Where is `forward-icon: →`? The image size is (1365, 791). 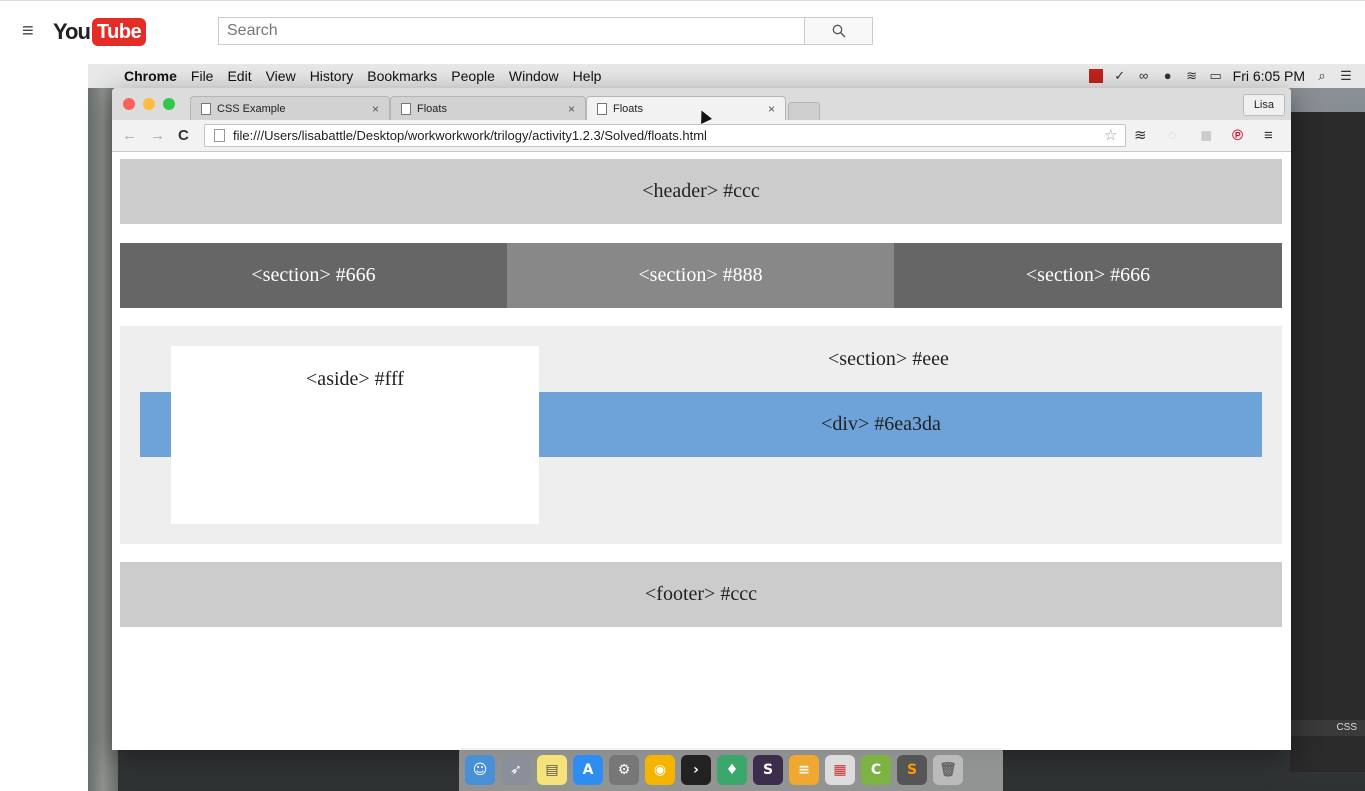
forward-icon: → is located at coordinates (157, 136).